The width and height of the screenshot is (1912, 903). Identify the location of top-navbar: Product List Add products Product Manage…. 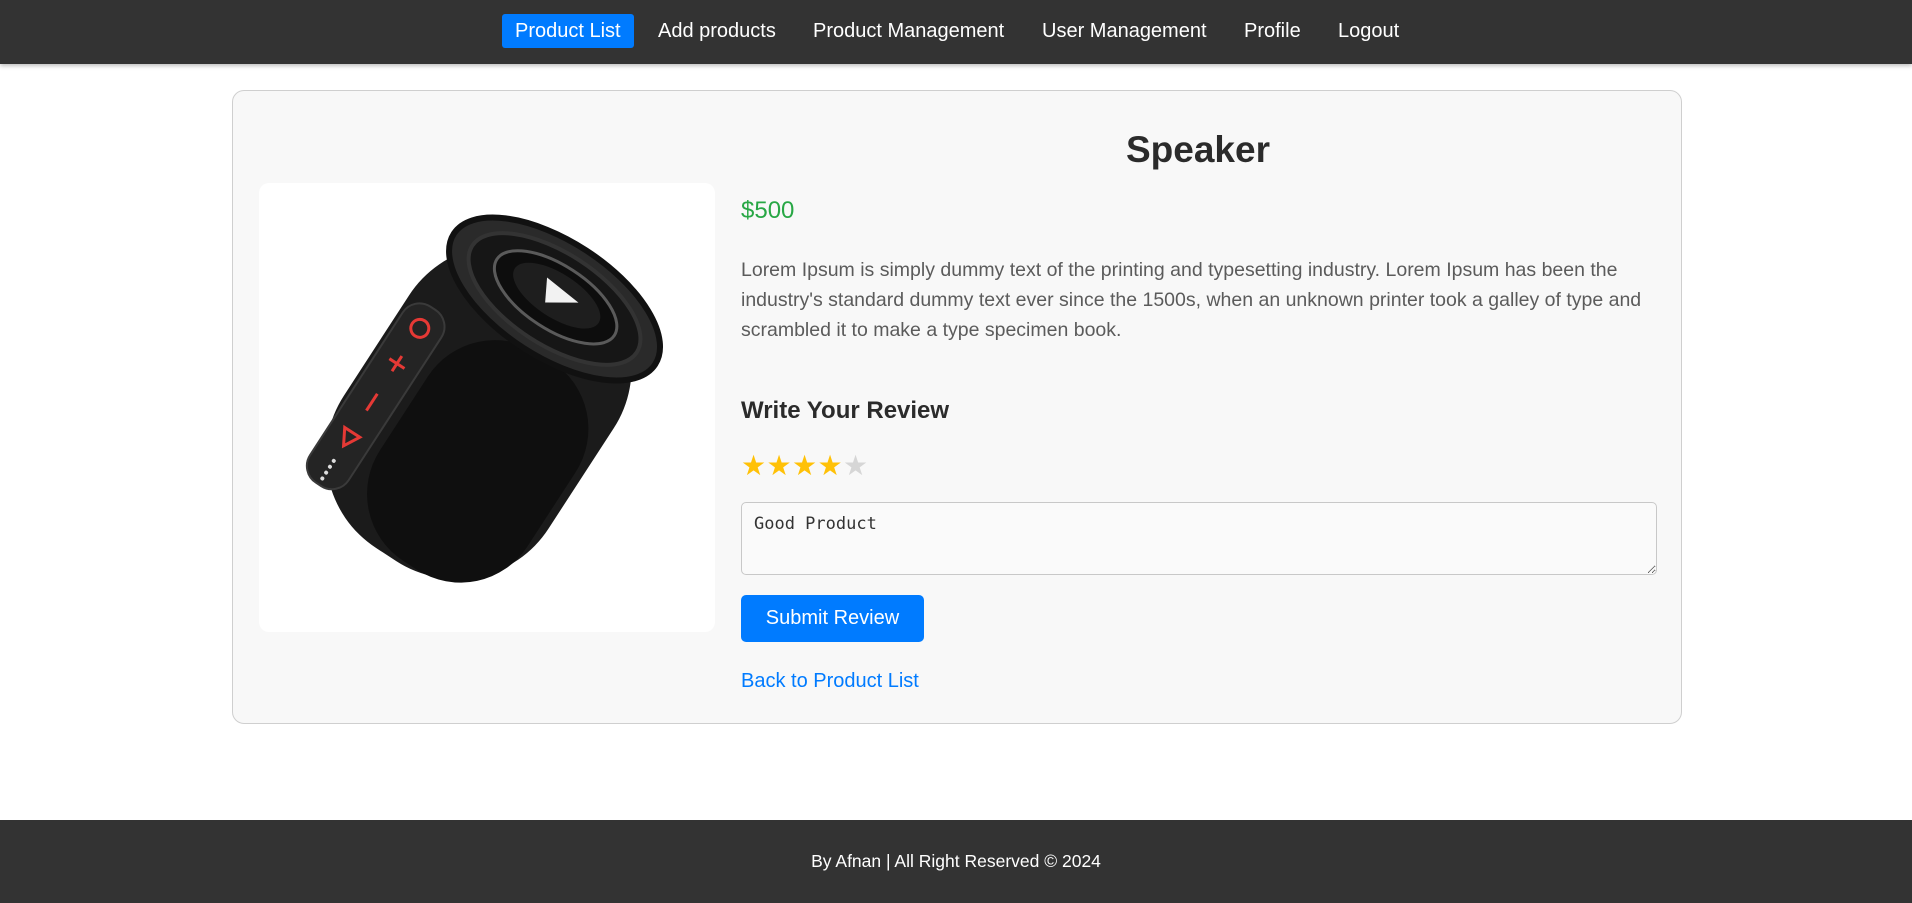
(956, 32).